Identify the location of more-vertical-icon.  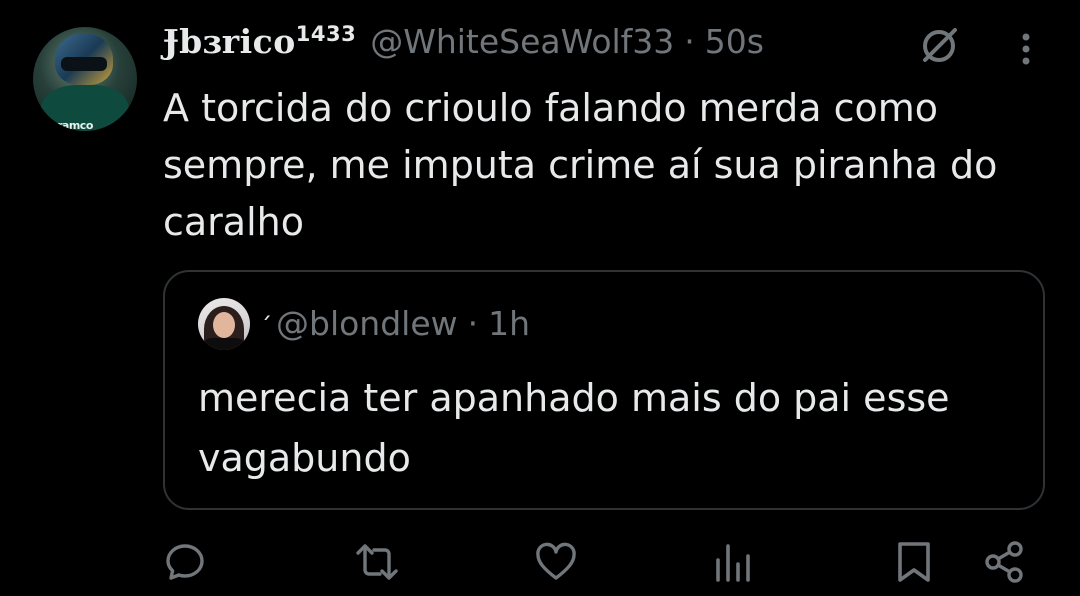
(1026, 49).